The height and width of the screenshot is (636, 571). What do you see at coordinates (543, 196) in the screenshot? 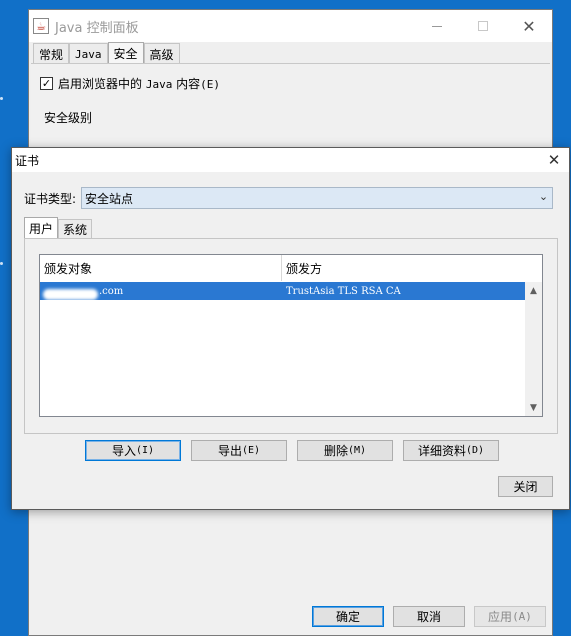
I see `chevron-down-icon: ⌄` at bounding box center [543, 196].